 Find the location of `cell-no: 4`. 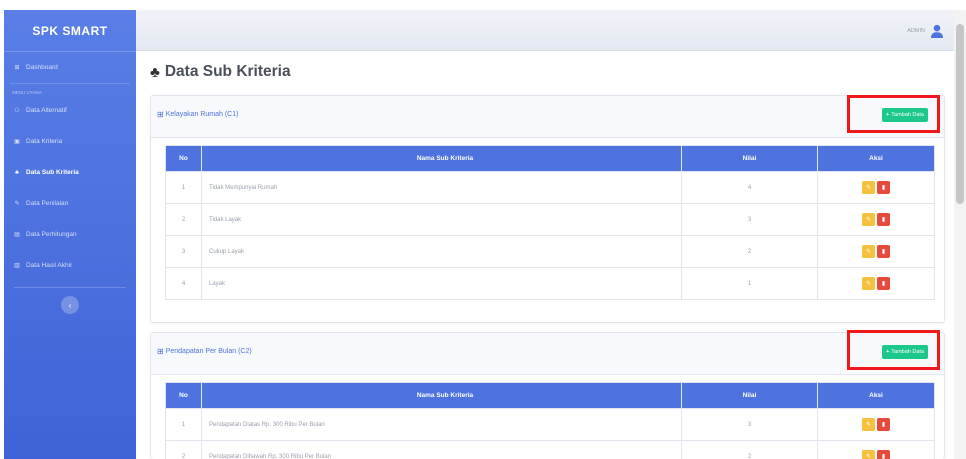

cell-no: 4 is located at coordinates (183, 283).